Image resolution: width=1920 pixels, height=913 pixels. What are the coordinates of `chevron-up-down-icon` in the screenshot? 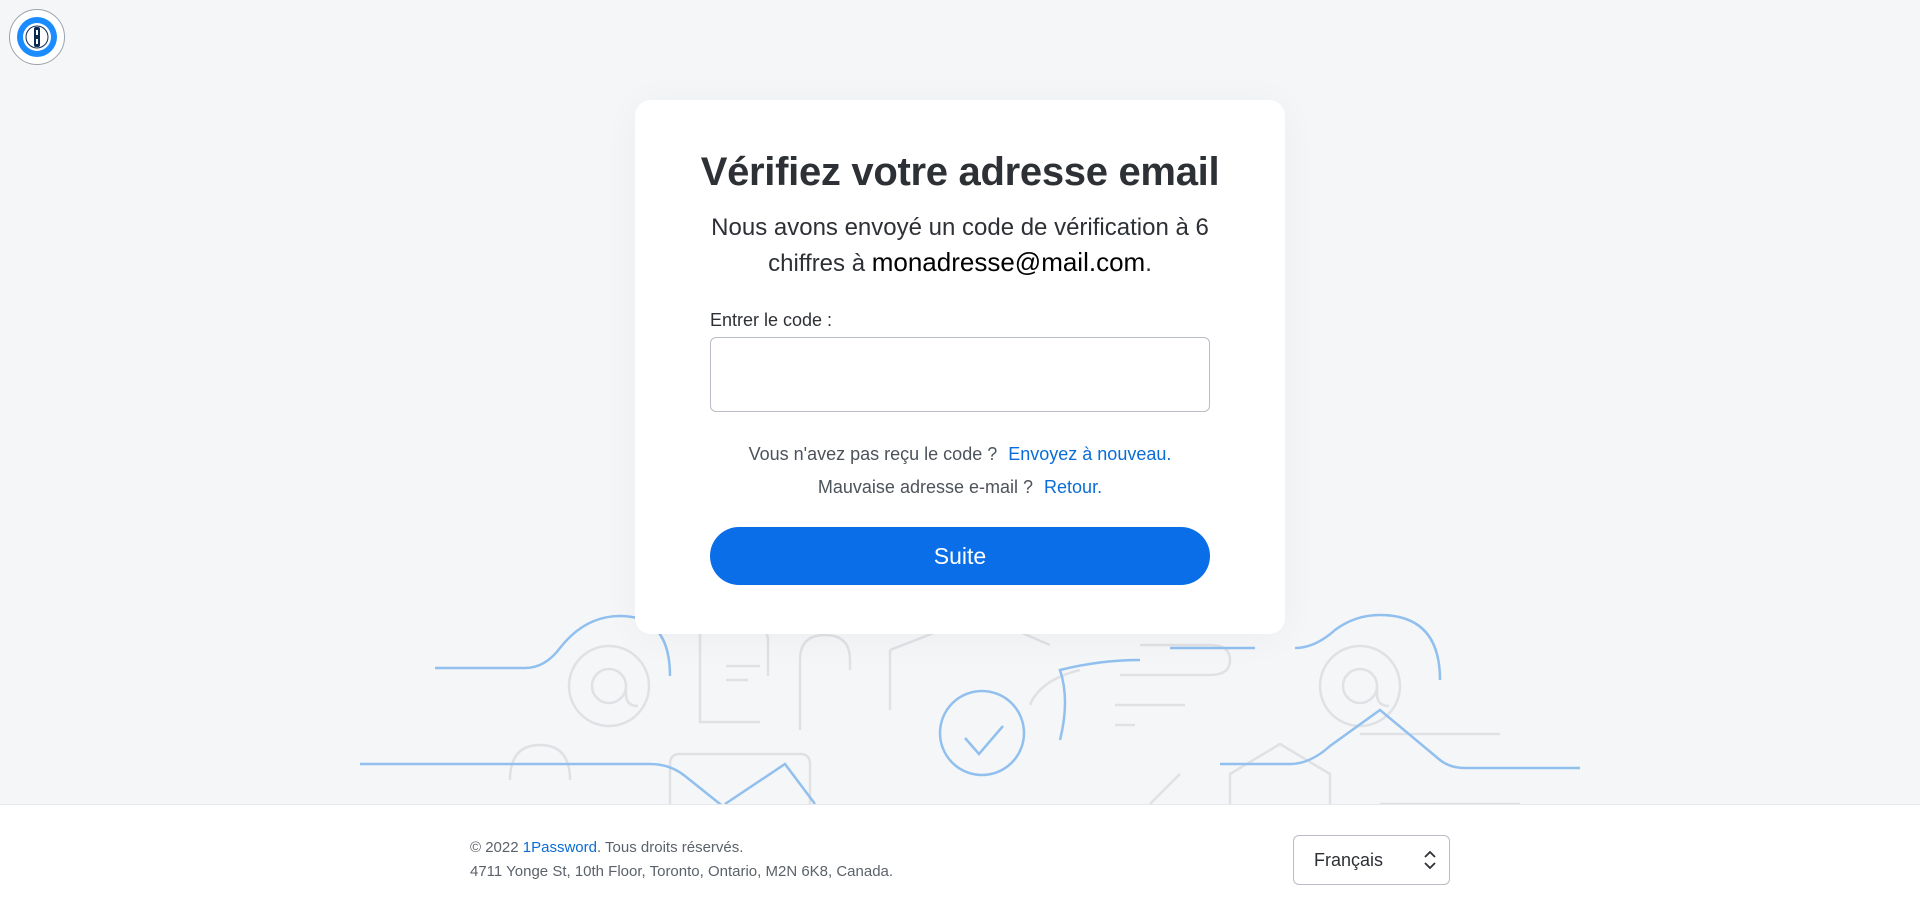 It's located at (1430, 860).